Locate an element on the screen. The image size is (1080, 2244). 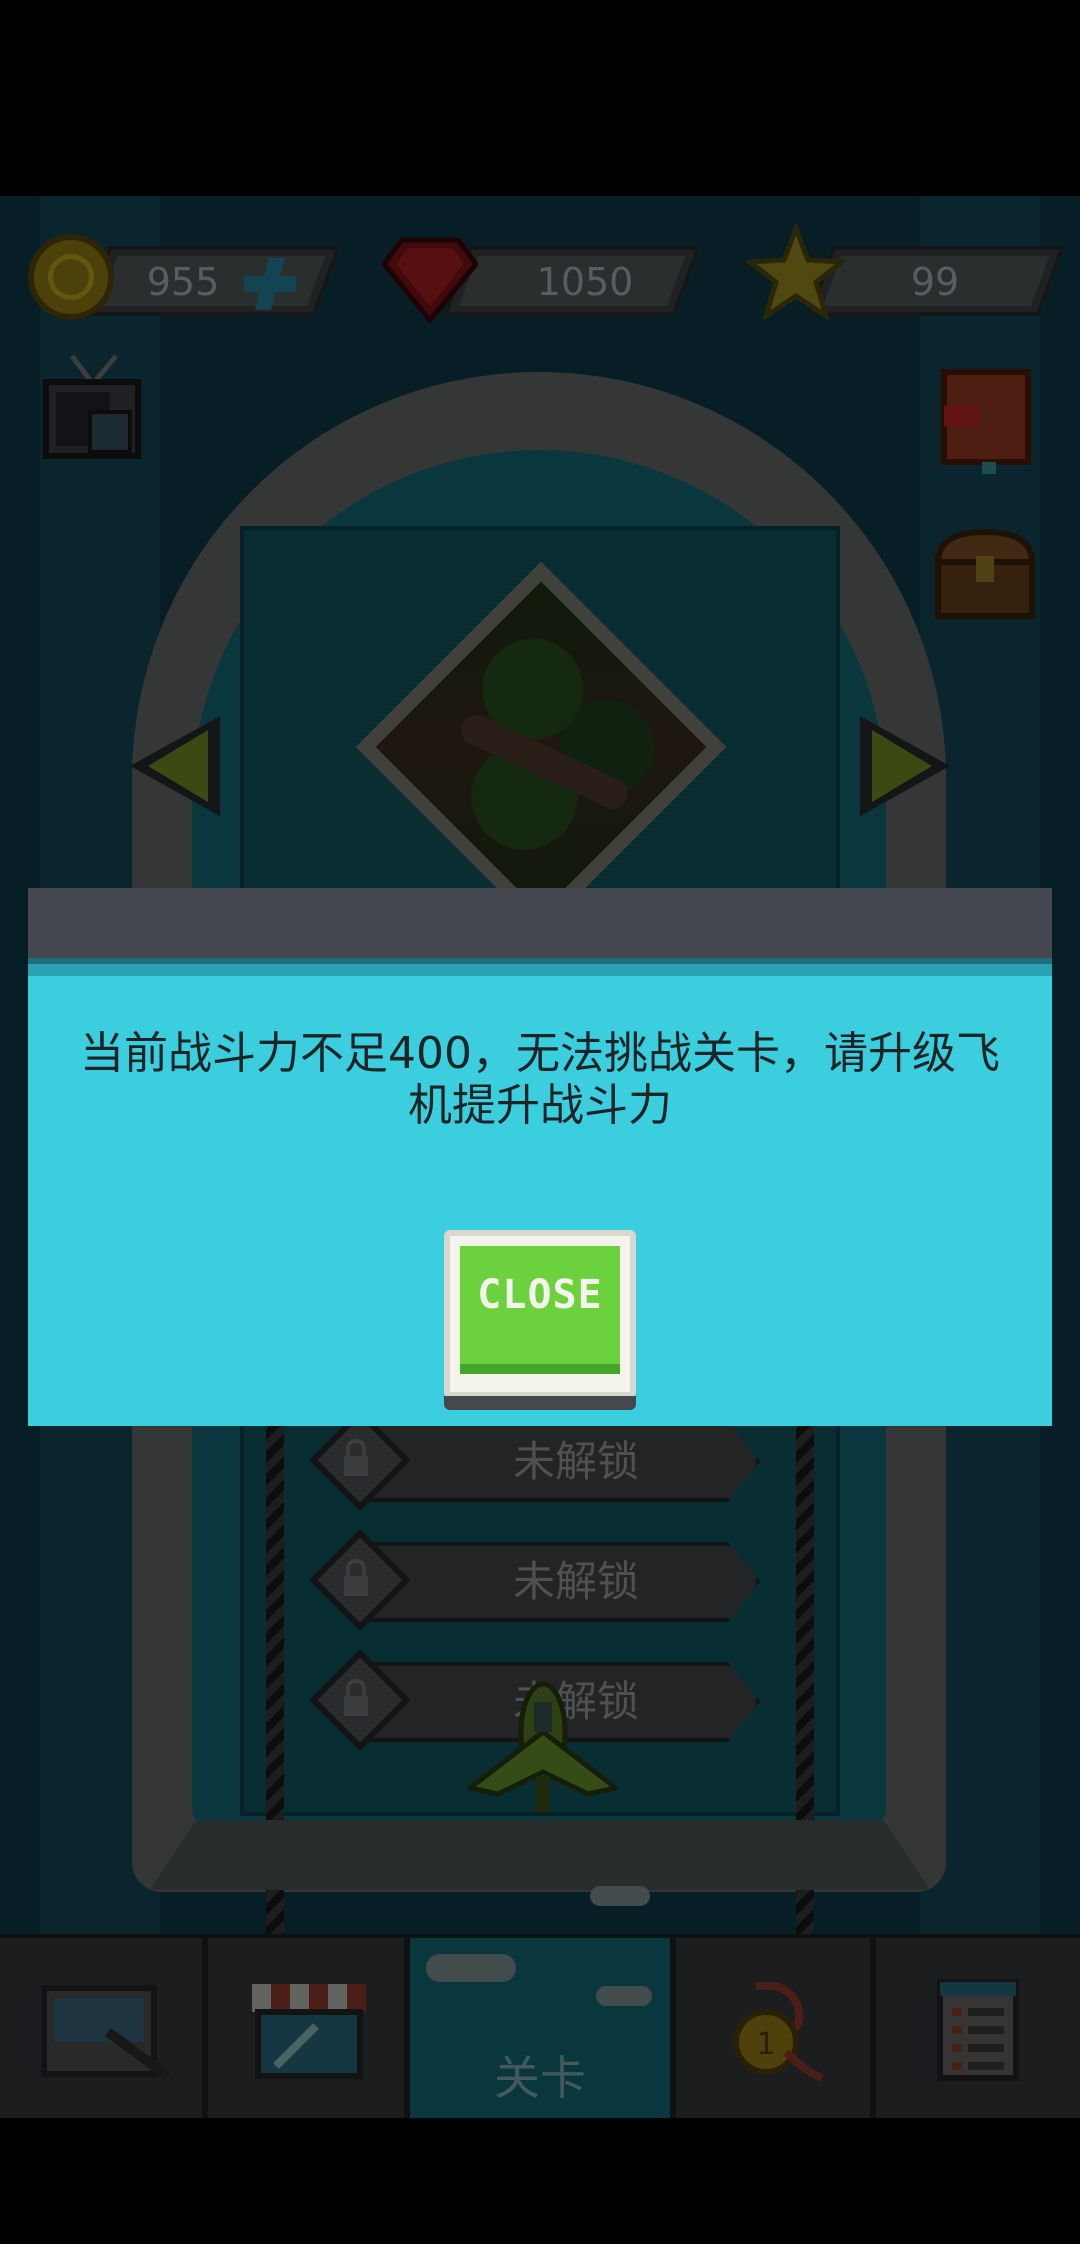
star-count: 99 is located at coordinates (935, 282).